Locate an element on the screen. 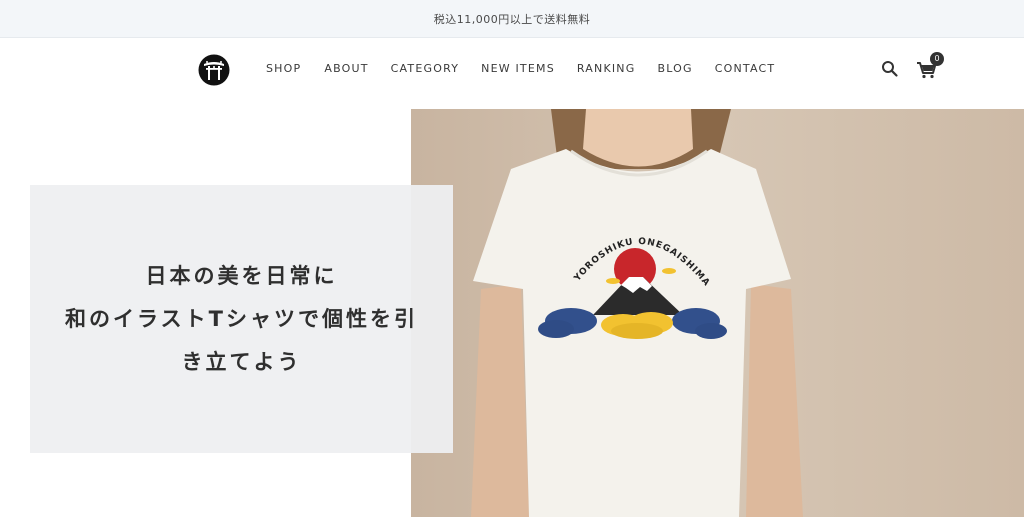  announcement-bar: 税込11,000円以上で送料無料 is located at coordinates (512, 19).